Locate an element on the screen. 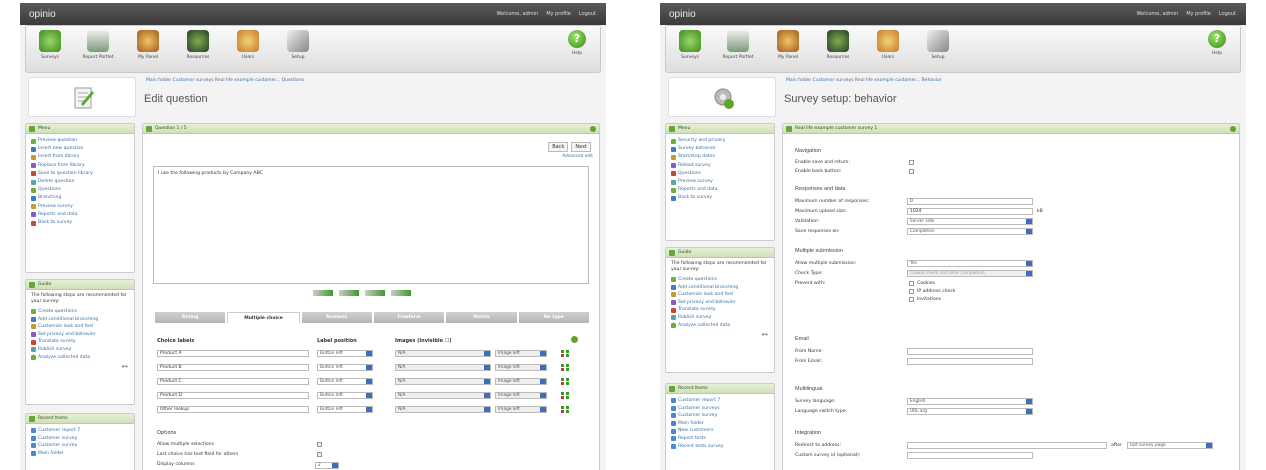 This screenshot has height=470, width=1266. menu-item: Preview question is located at coordinates (80, 141).